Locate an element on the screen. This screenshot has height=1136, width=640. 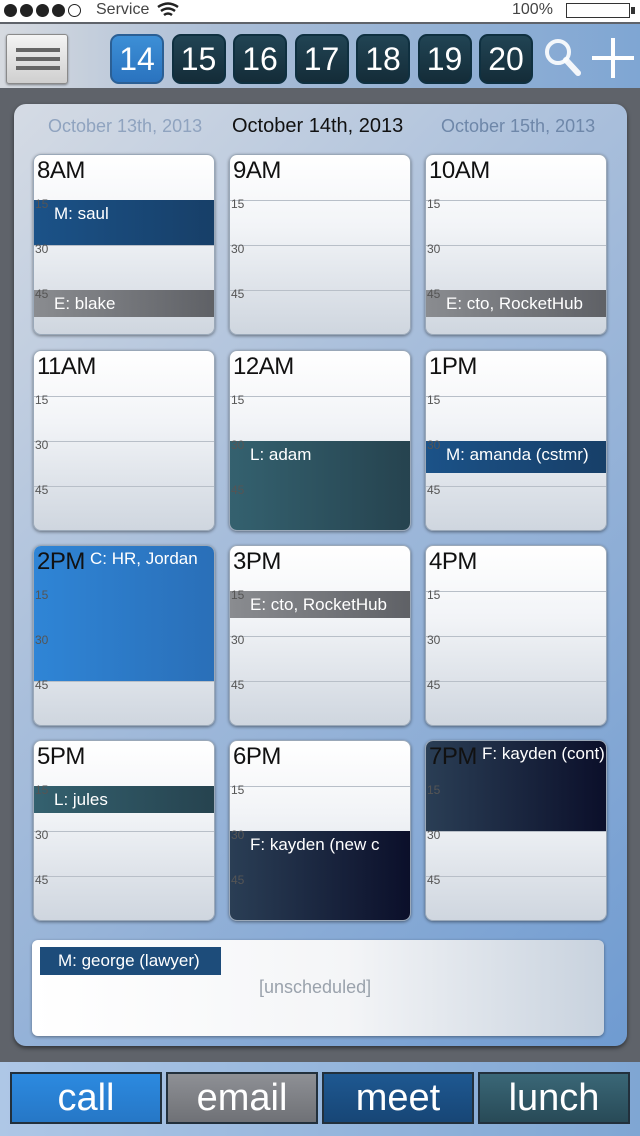
event-lunch: L: jules is located at coordinates (124, 799).